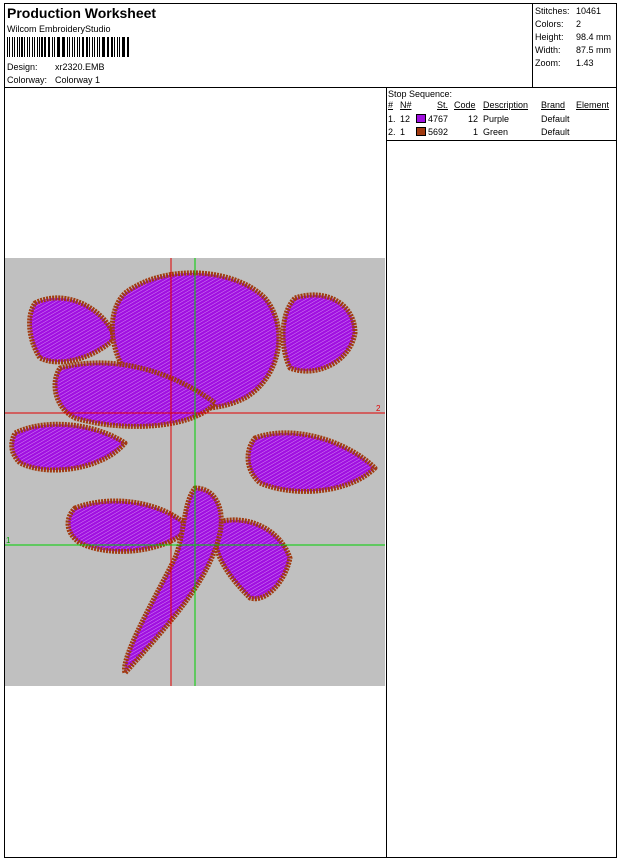  I want to click on stat-label: Zoom:, so click(548, 63).